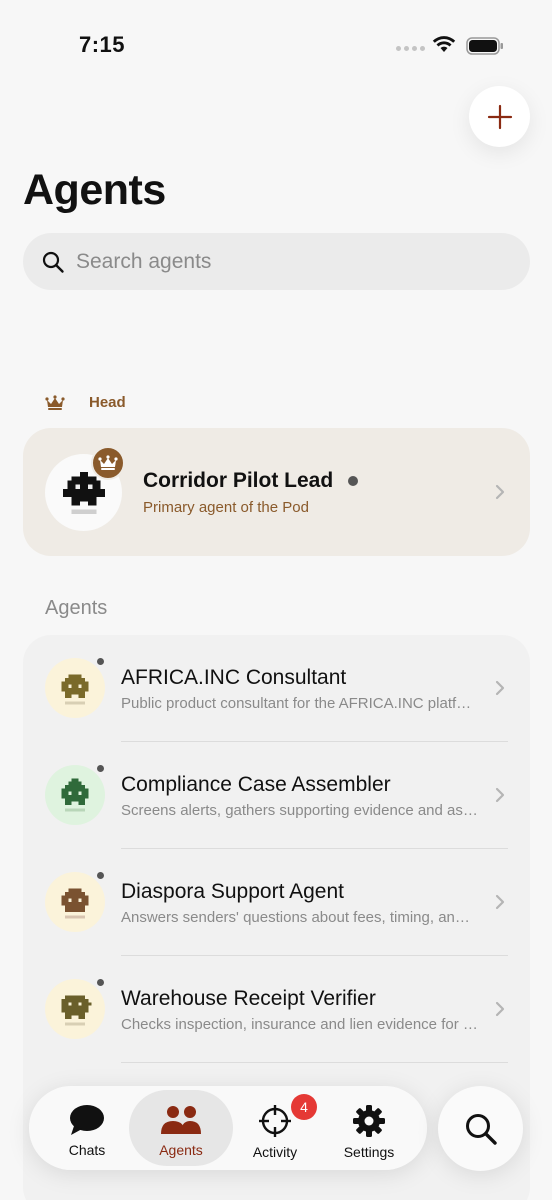 This screenshot has width=552, height=1200. What do you see at coordinates (314, 1062) in the screenshot?
I see `row-divider` at bounding box center [314, 1062].